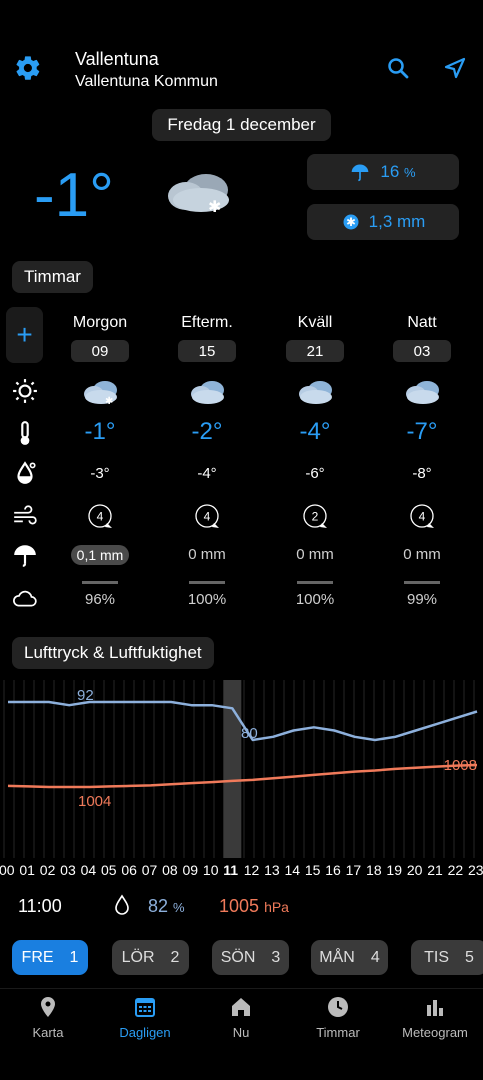 This screenshot has width=483, height=1080. I want to click on hour-axis-label: 19, so click(394, 870).